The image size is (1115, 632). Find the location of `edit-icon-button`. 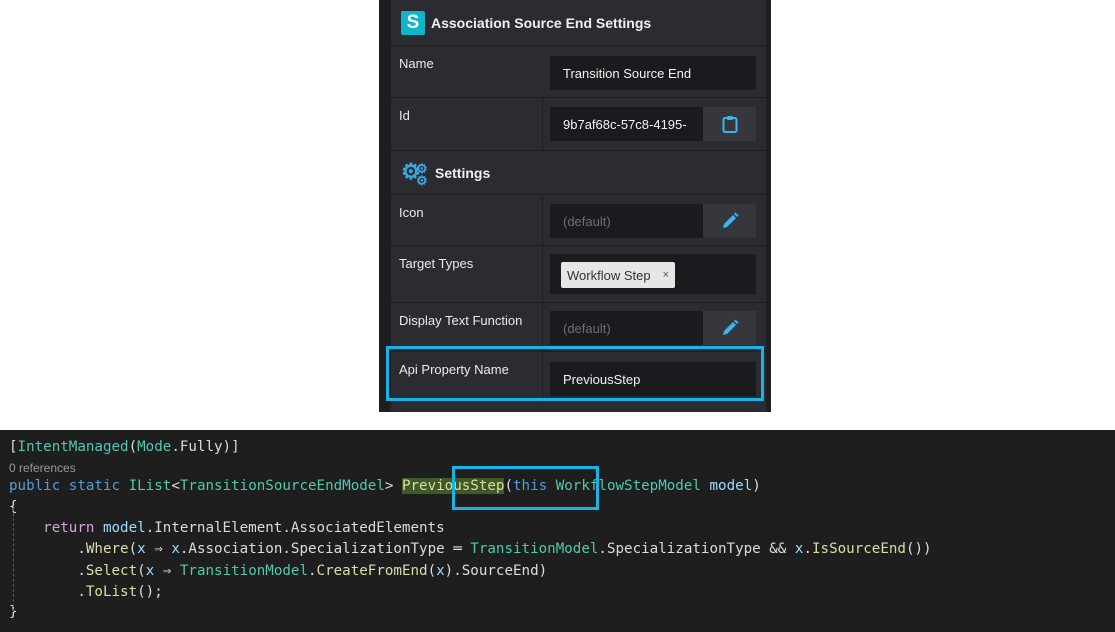

edit-icon-button is located at coordinates (729, 221).